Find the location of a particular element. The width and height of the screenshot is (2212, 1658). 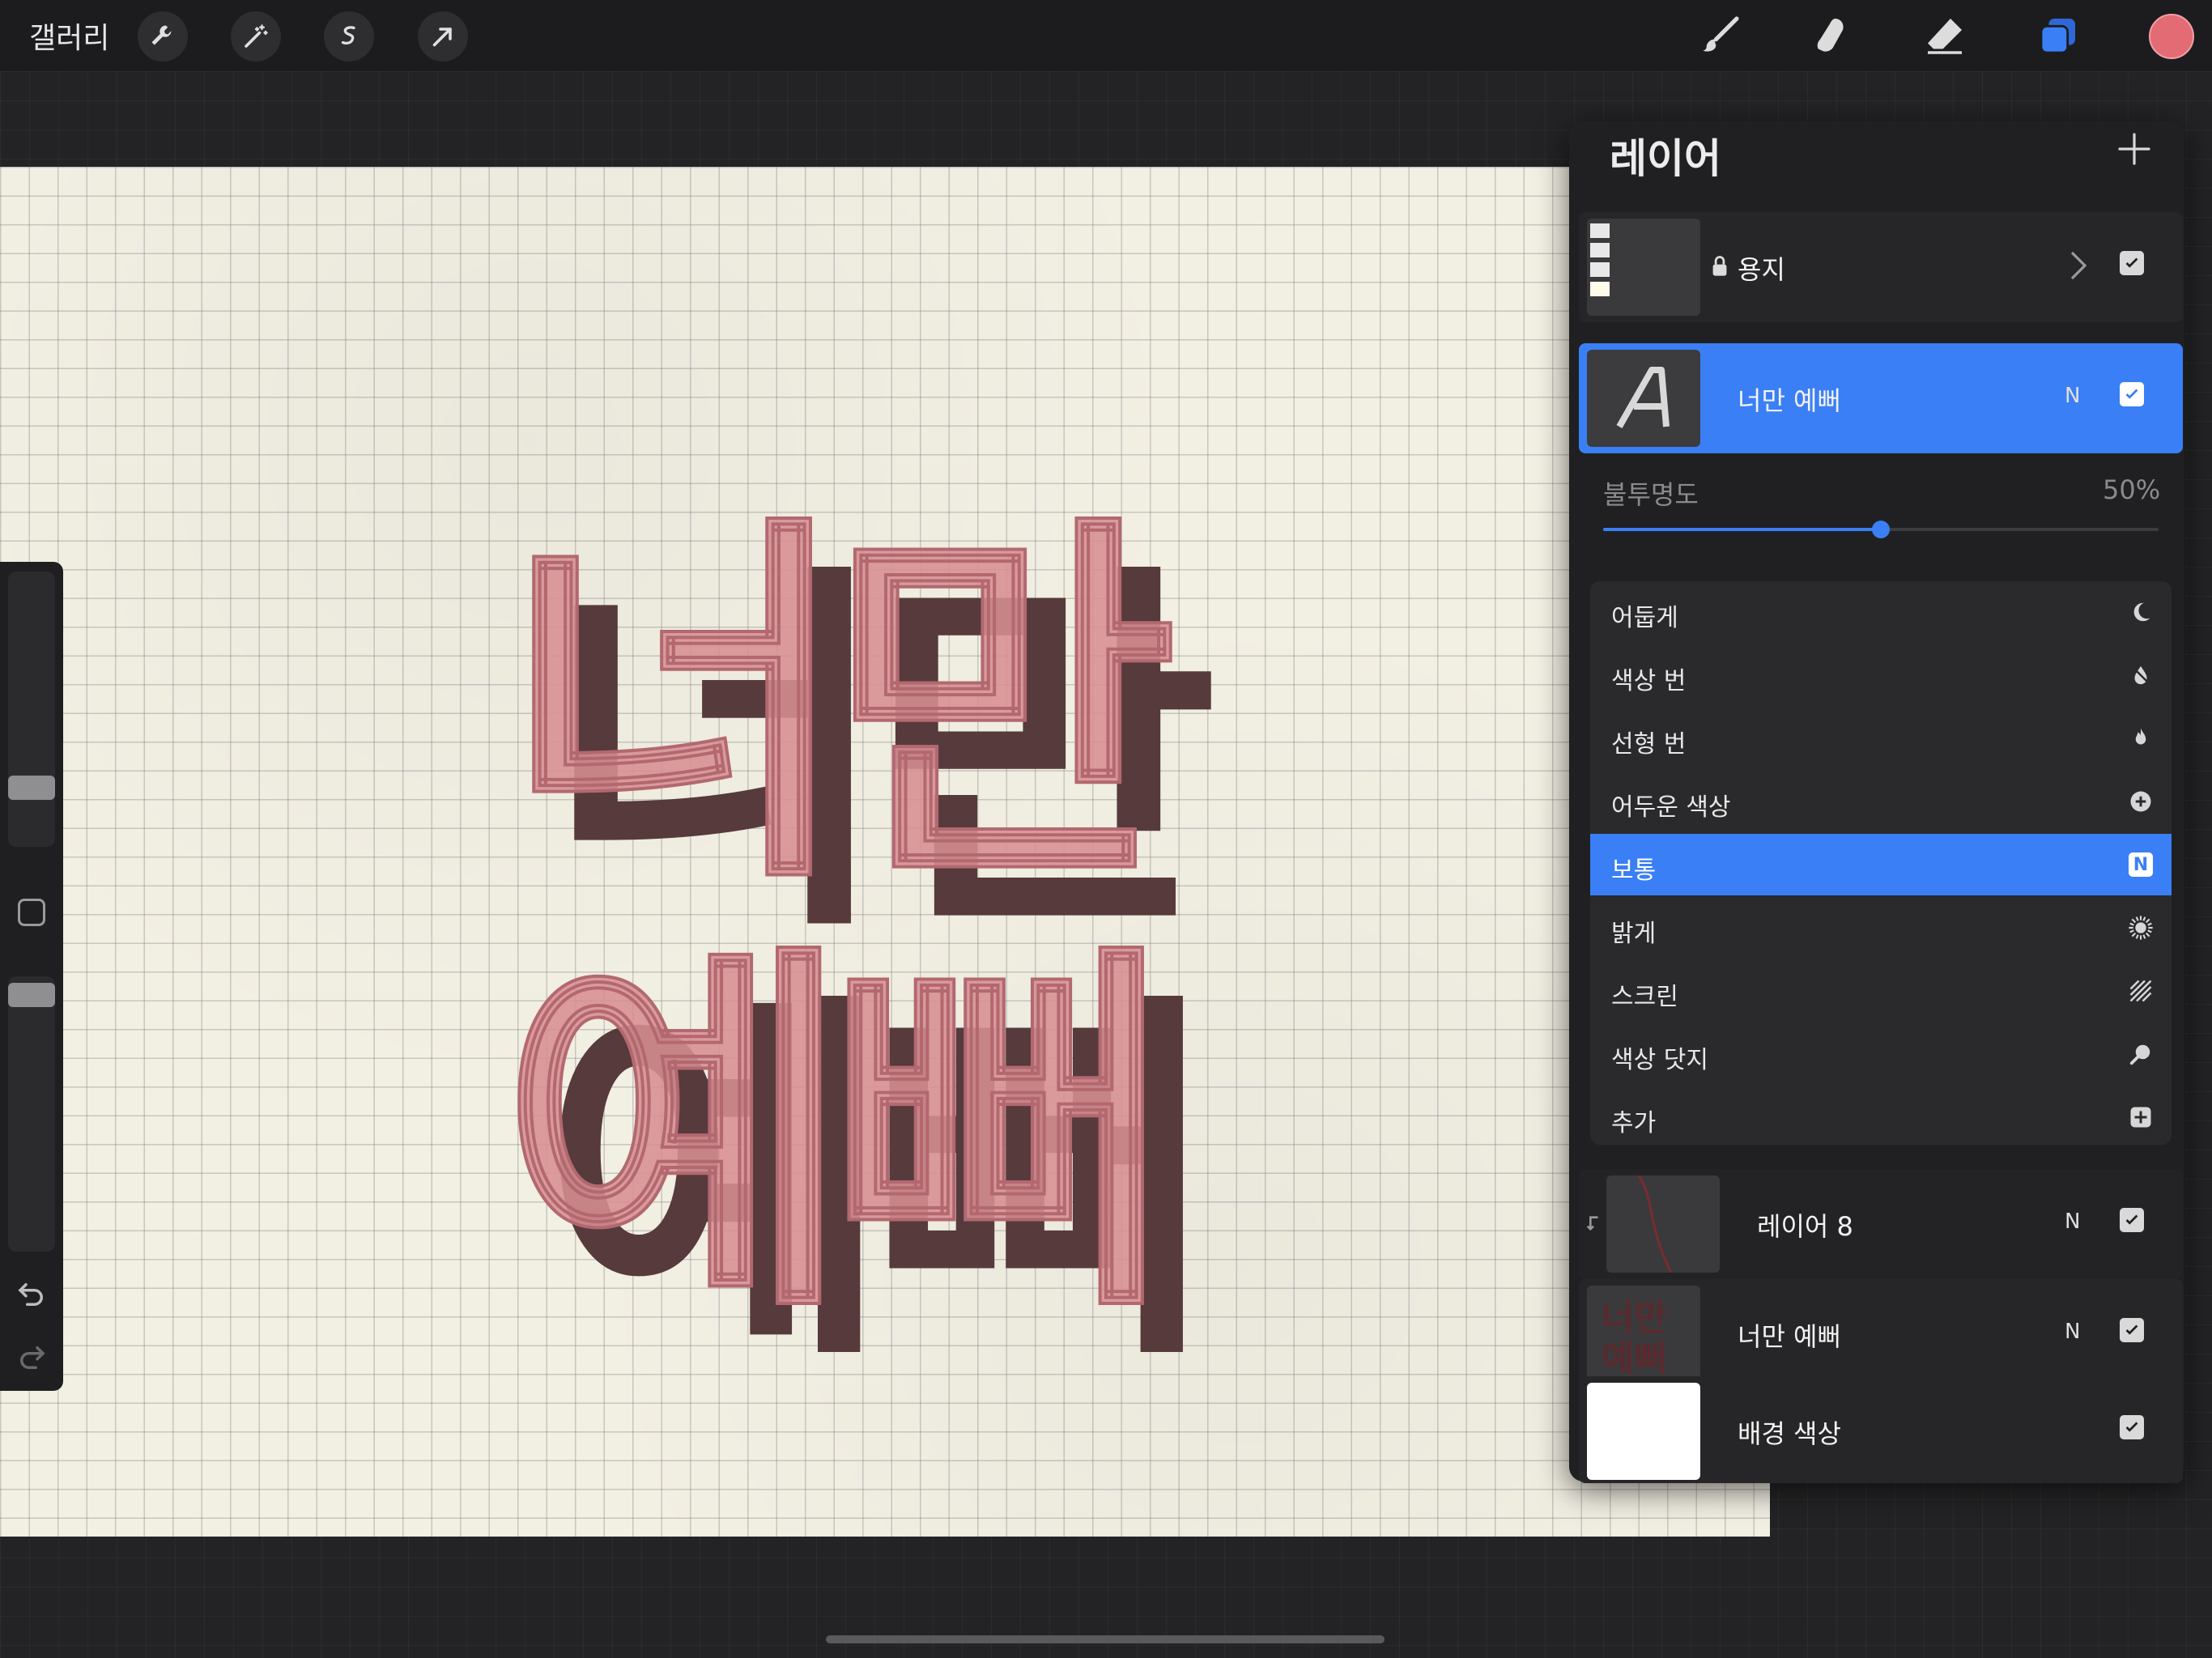

blend-mode-darken: 어둡게 is located at coordinates (1881, 612).